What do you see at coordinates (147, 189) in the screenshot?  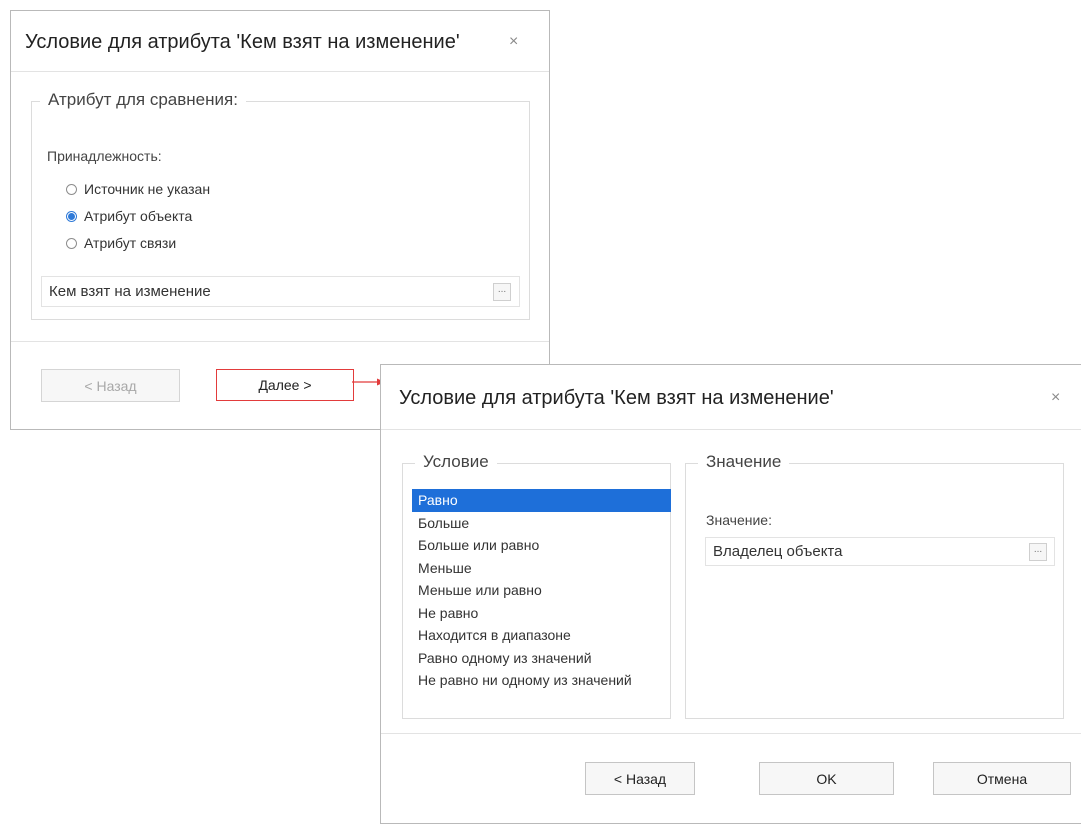 I see `radio-label: Источник не указан` at bounding box center [147, 189].